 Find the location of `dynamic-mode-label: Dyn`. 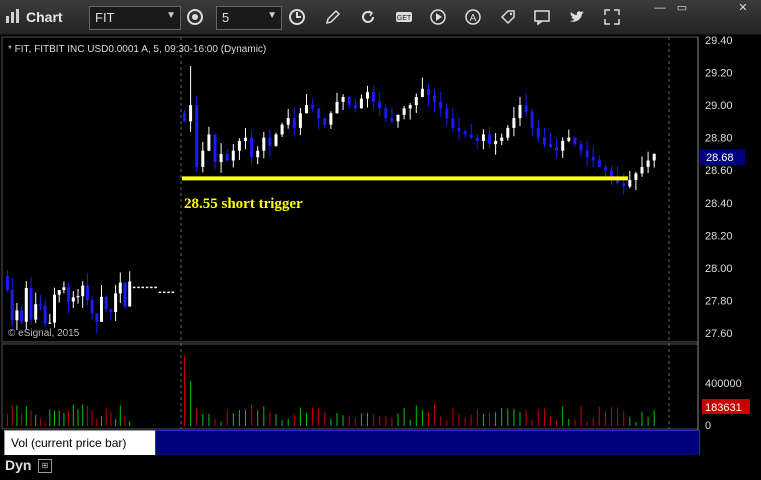

dynamic-mode-label: Dyn is located at coordinates (18, 465).